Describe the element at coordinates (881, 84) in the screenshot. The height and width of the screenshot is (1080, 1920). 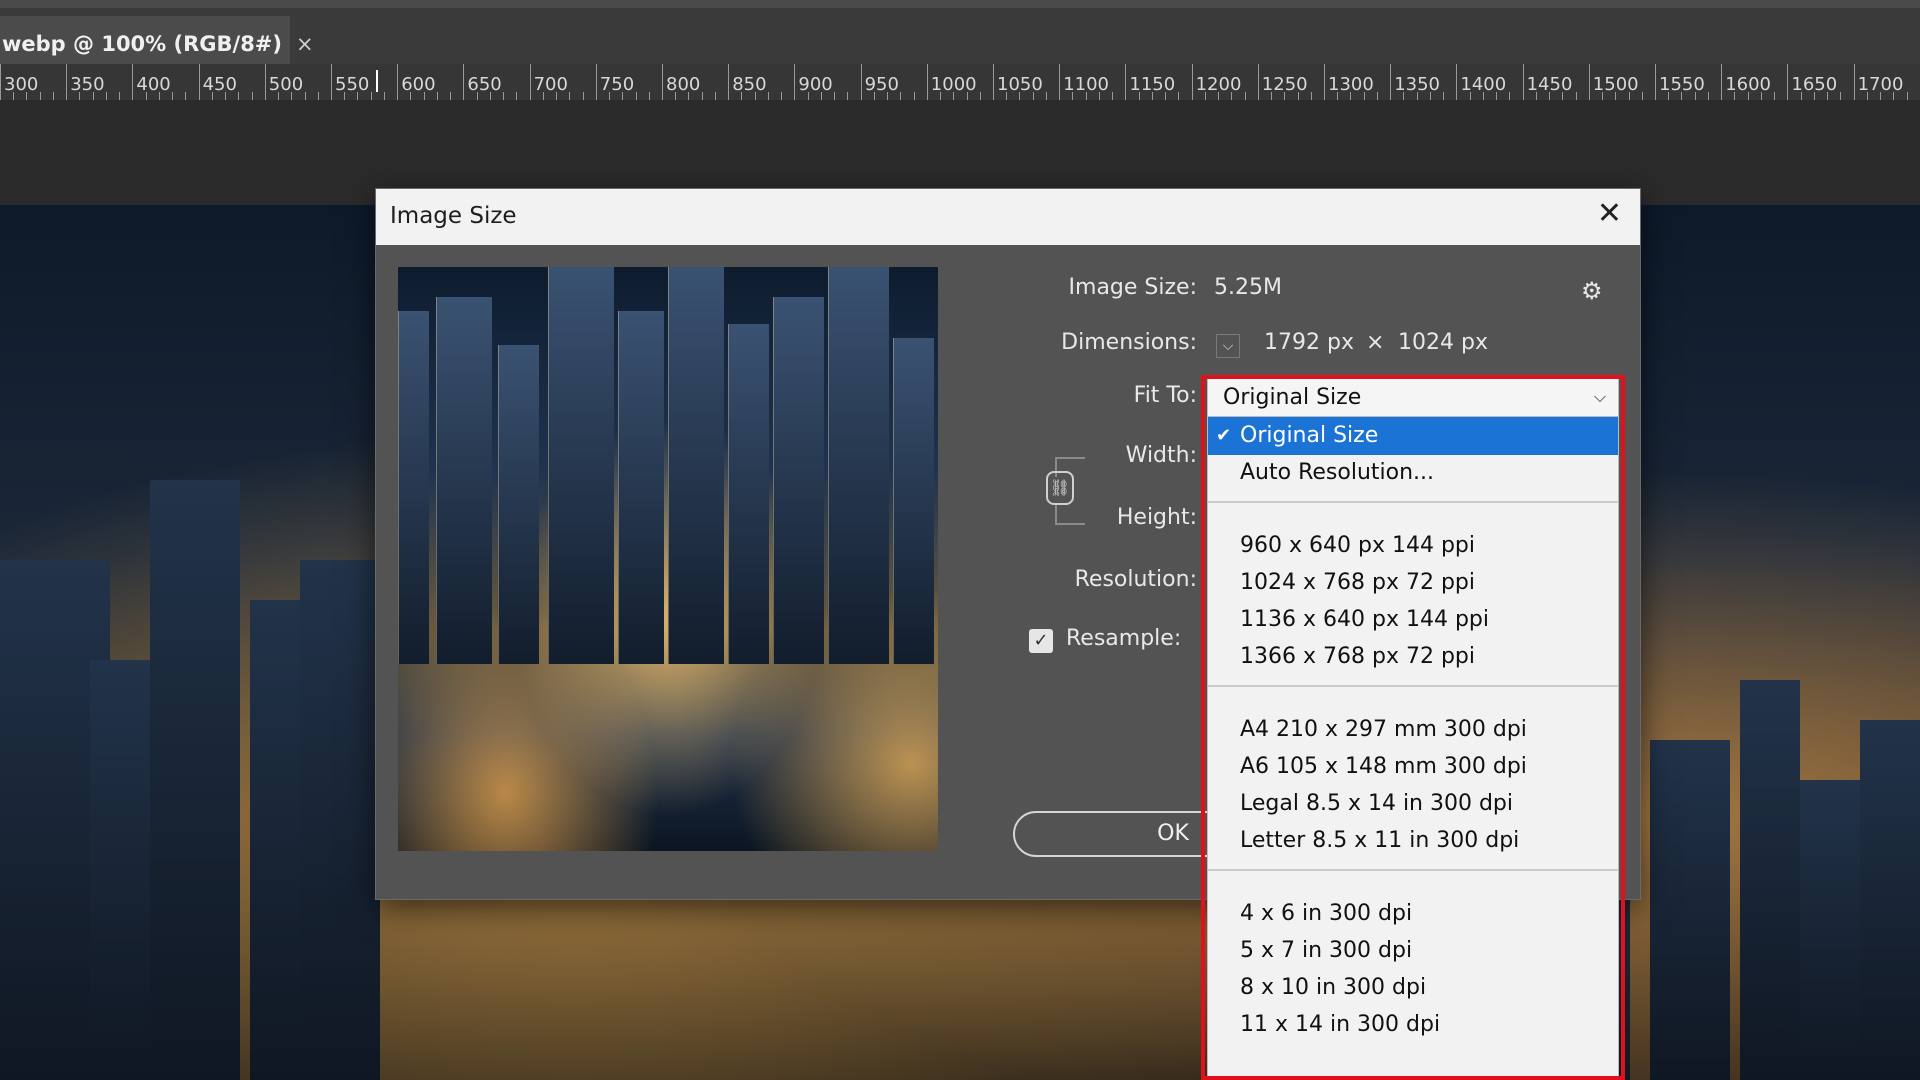
I see `ruler-label: 950` at that location.